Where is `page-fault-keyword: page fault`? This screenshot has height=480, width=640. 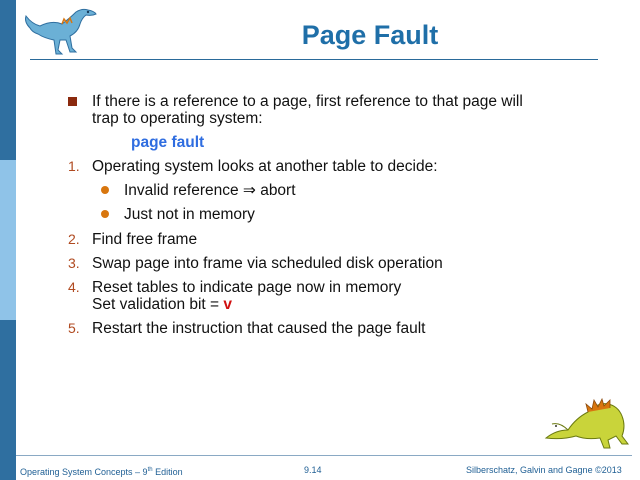
page-fault-keyword: page fault is located at coordinates (168, 142).